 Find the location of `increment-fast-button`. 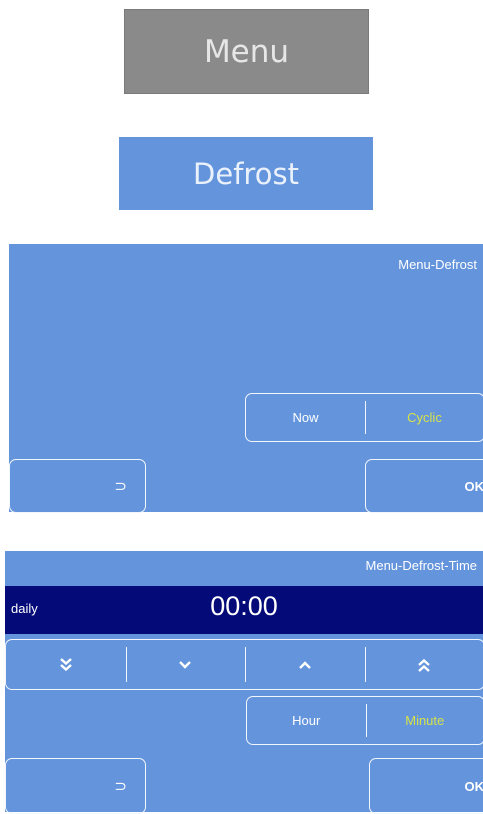

increment-fast-button is located at coordinates (424, 664).